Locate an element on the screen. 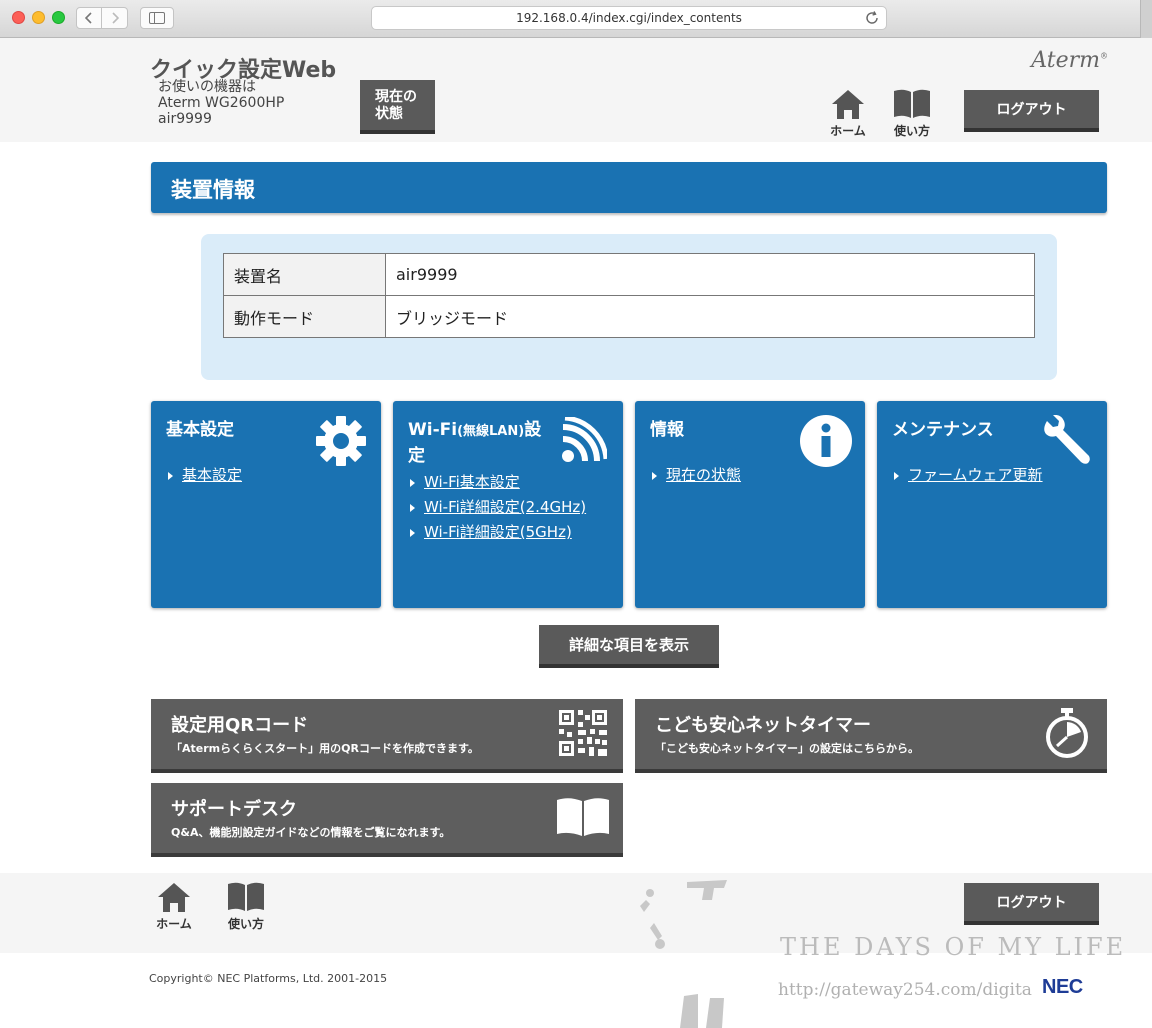 The image size is (1152, 1028). logout-button: ログアウト is located at coordinates (1031, 111).